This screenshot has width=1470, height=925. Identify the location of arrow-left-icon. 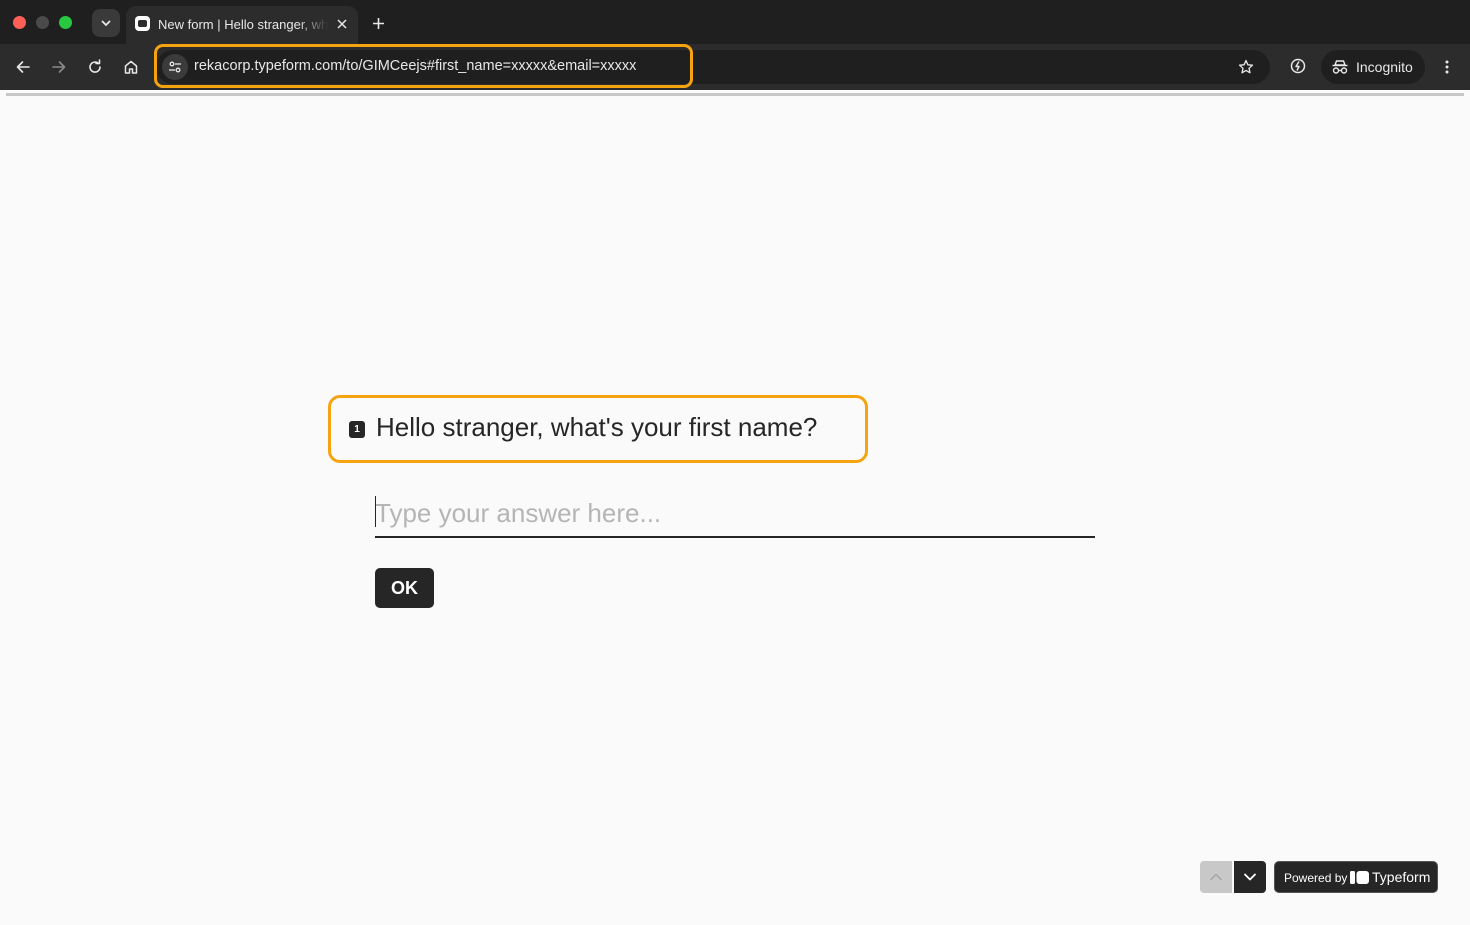
(23, 67).